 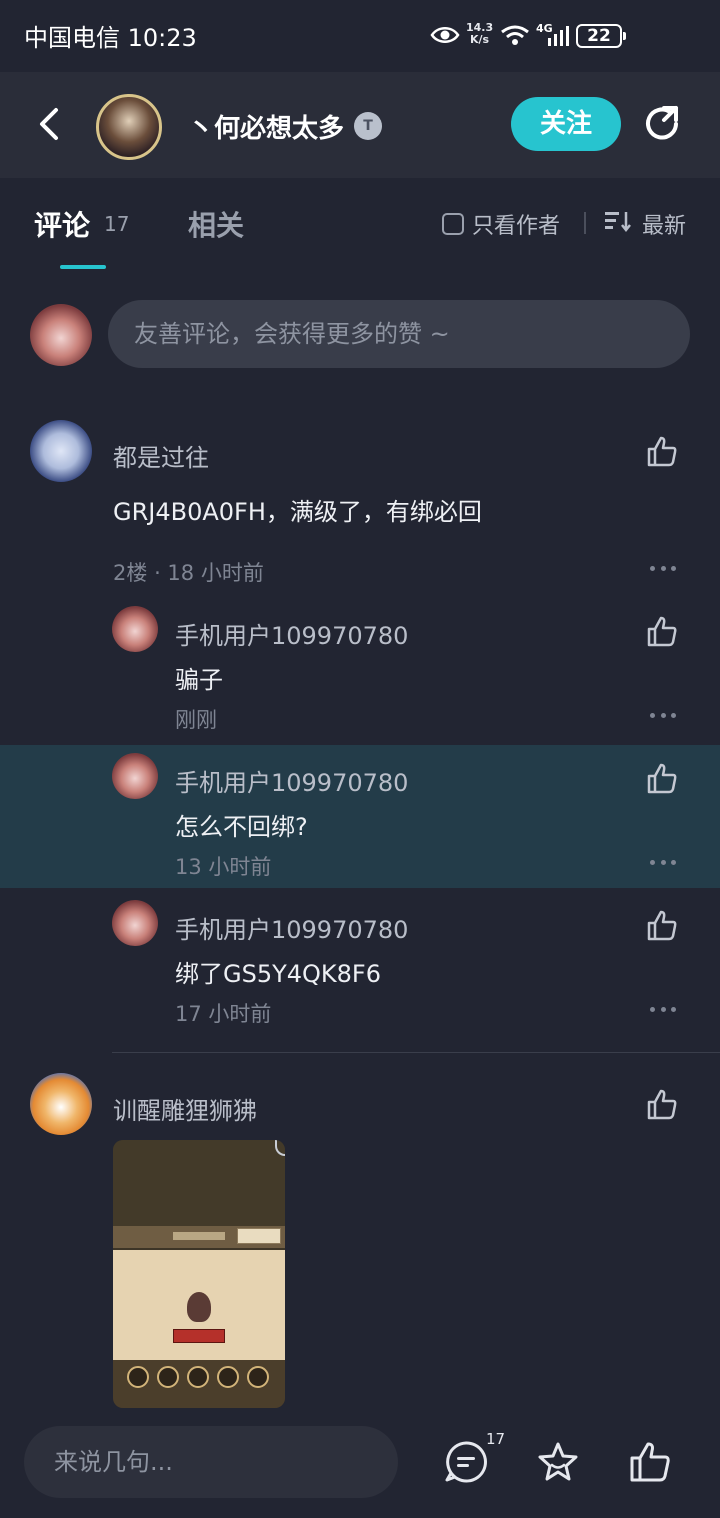 I want to click on reply-time: 13 小时前, so click(x=223, y=867).